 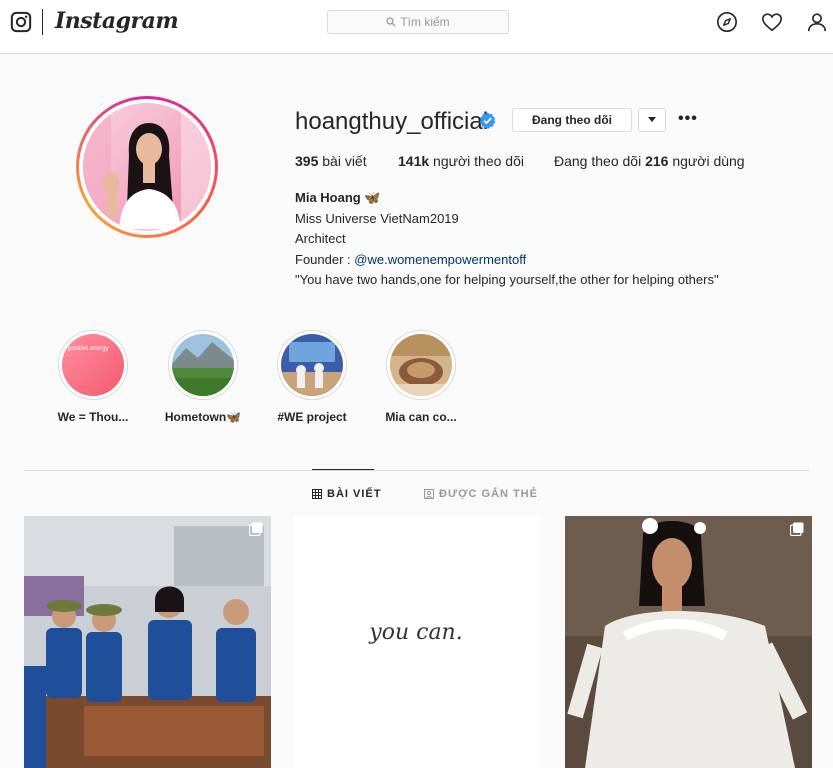 I want to click on nav-divider, so click(x=42, y=22).